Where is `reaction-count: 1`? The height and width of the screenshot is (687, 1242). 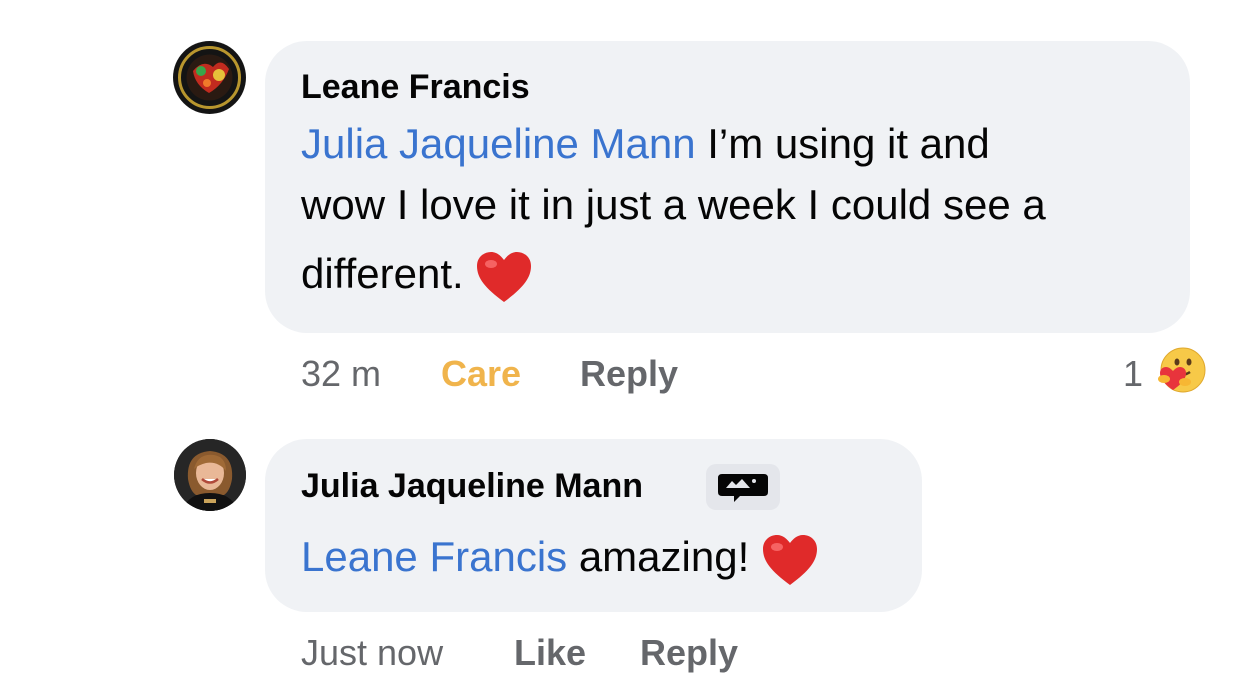 reaction-count: 1 is located at coordinates (1133, 374).